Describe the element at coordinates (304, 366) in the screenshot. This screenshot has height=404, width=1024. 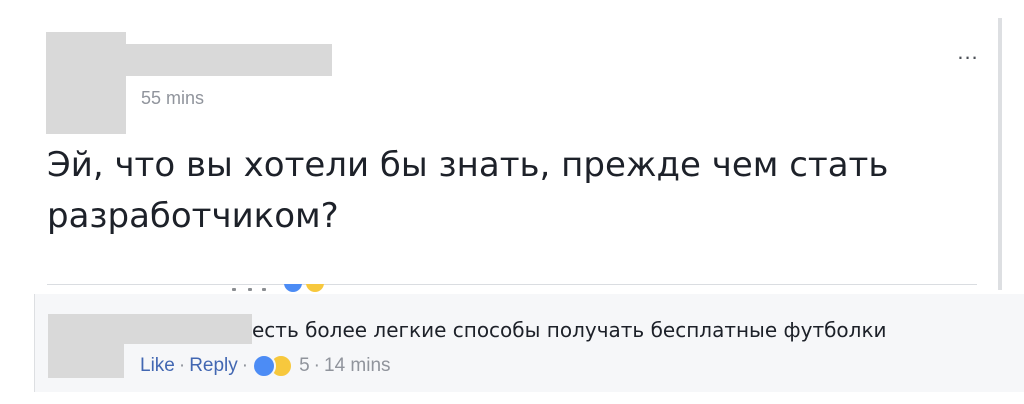
I see `reaction-count: 5` at that location.